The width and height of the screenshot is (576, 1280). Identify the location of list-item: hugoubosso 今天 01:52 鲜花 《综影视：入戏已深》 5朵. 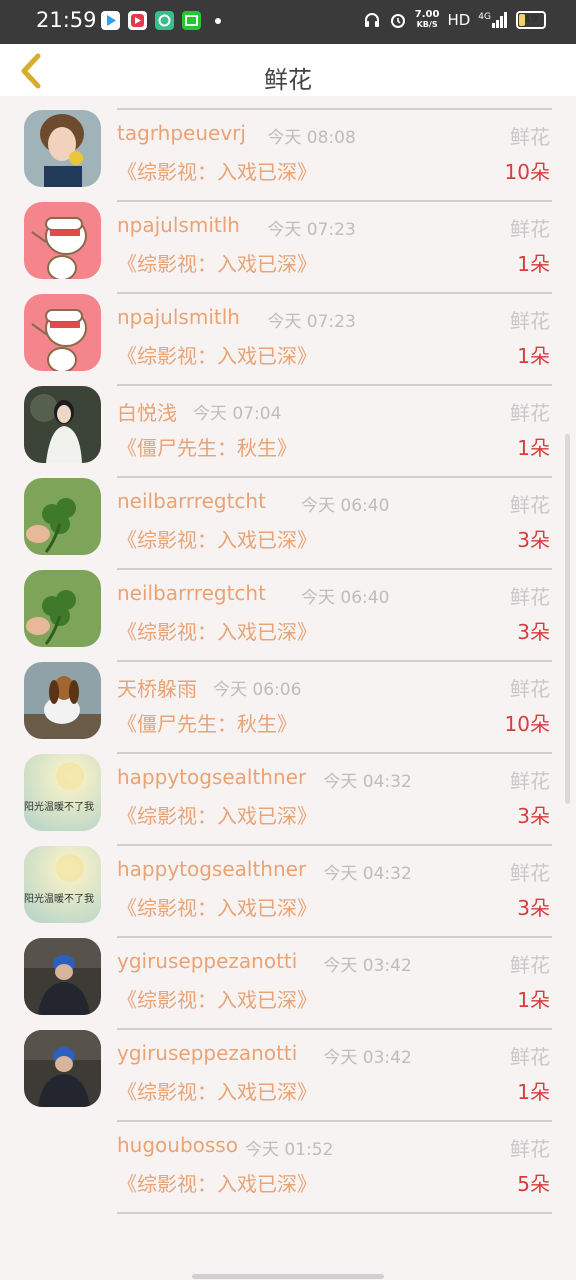
(288, 1161).